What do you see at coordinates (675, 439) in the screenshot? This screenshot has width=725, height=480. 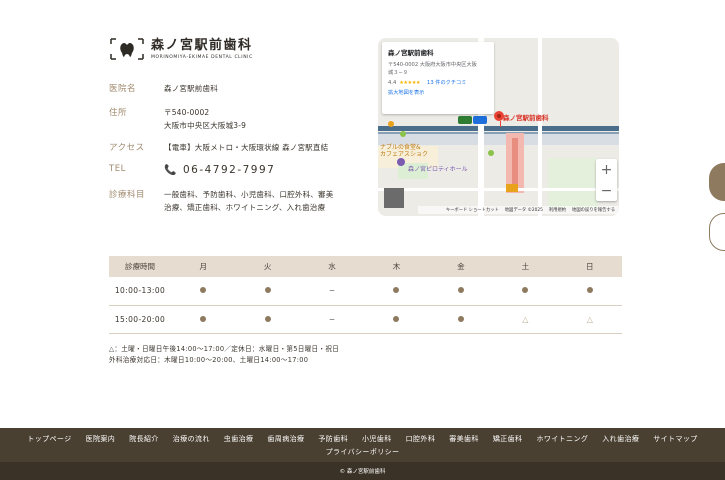 I see `footer-link: サイトマップ` at bounding box center [675, 439].